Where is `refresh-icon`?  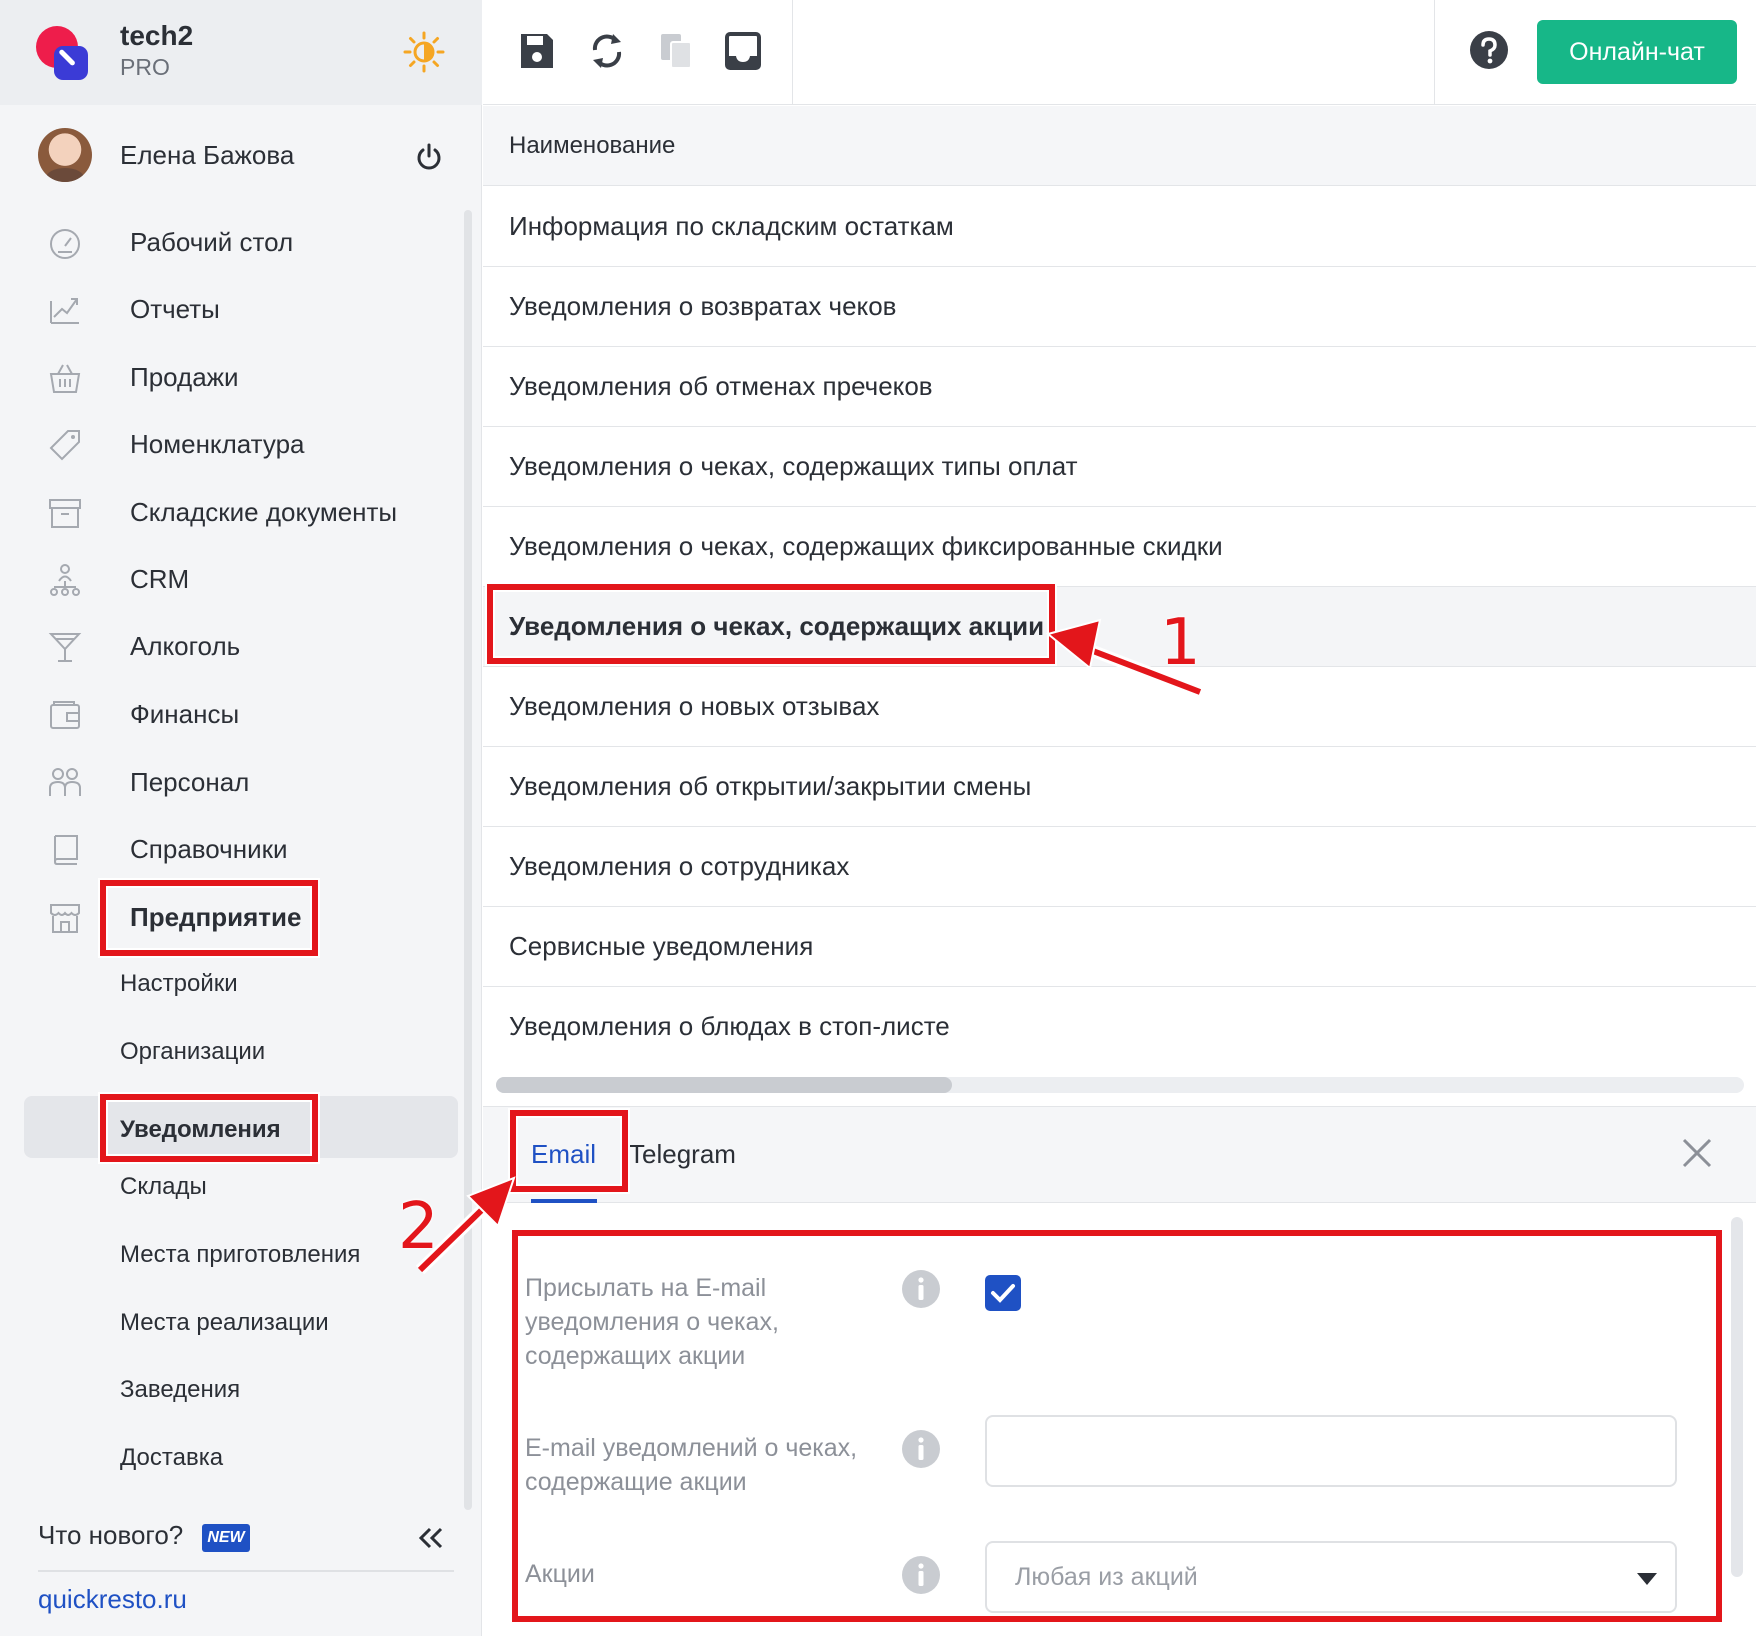 refresh-icon is located at coordinates (607, 51).